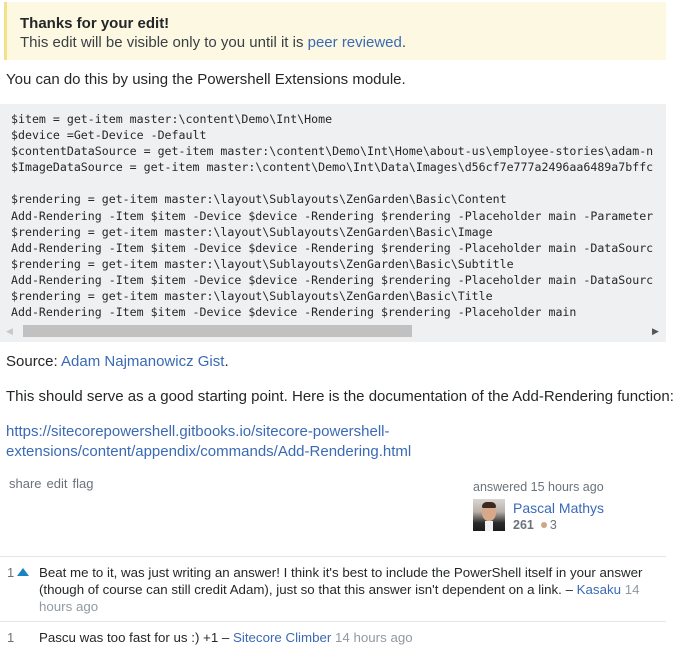  What do you see at coordinates (34, 361) in the screenshot?
I see `source-label: Source:` at bounding box center [34, 361].